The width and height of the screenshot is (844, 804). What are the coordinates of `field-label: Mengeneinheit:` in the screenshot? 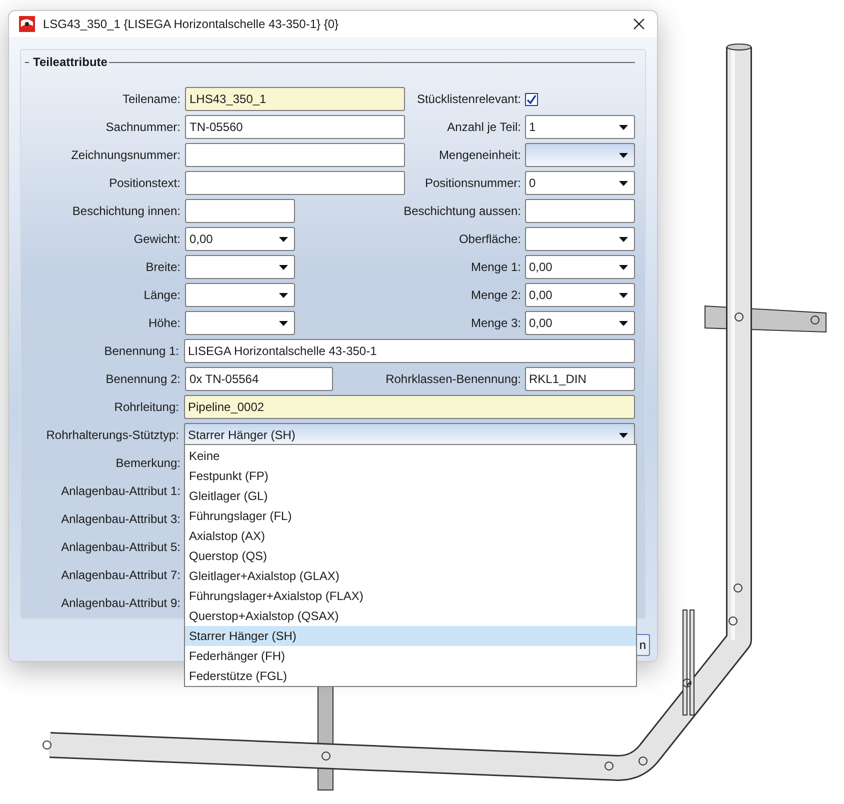 It's located at (479, 155).